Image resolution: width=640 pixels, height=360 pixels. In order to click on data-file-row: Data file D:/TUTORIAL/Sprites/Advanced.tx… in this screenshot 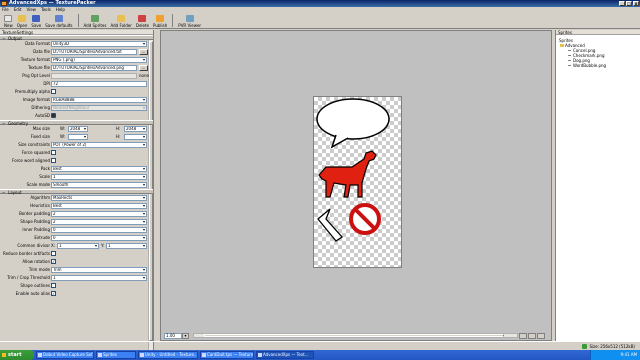, I will do `click(76, 52)`.